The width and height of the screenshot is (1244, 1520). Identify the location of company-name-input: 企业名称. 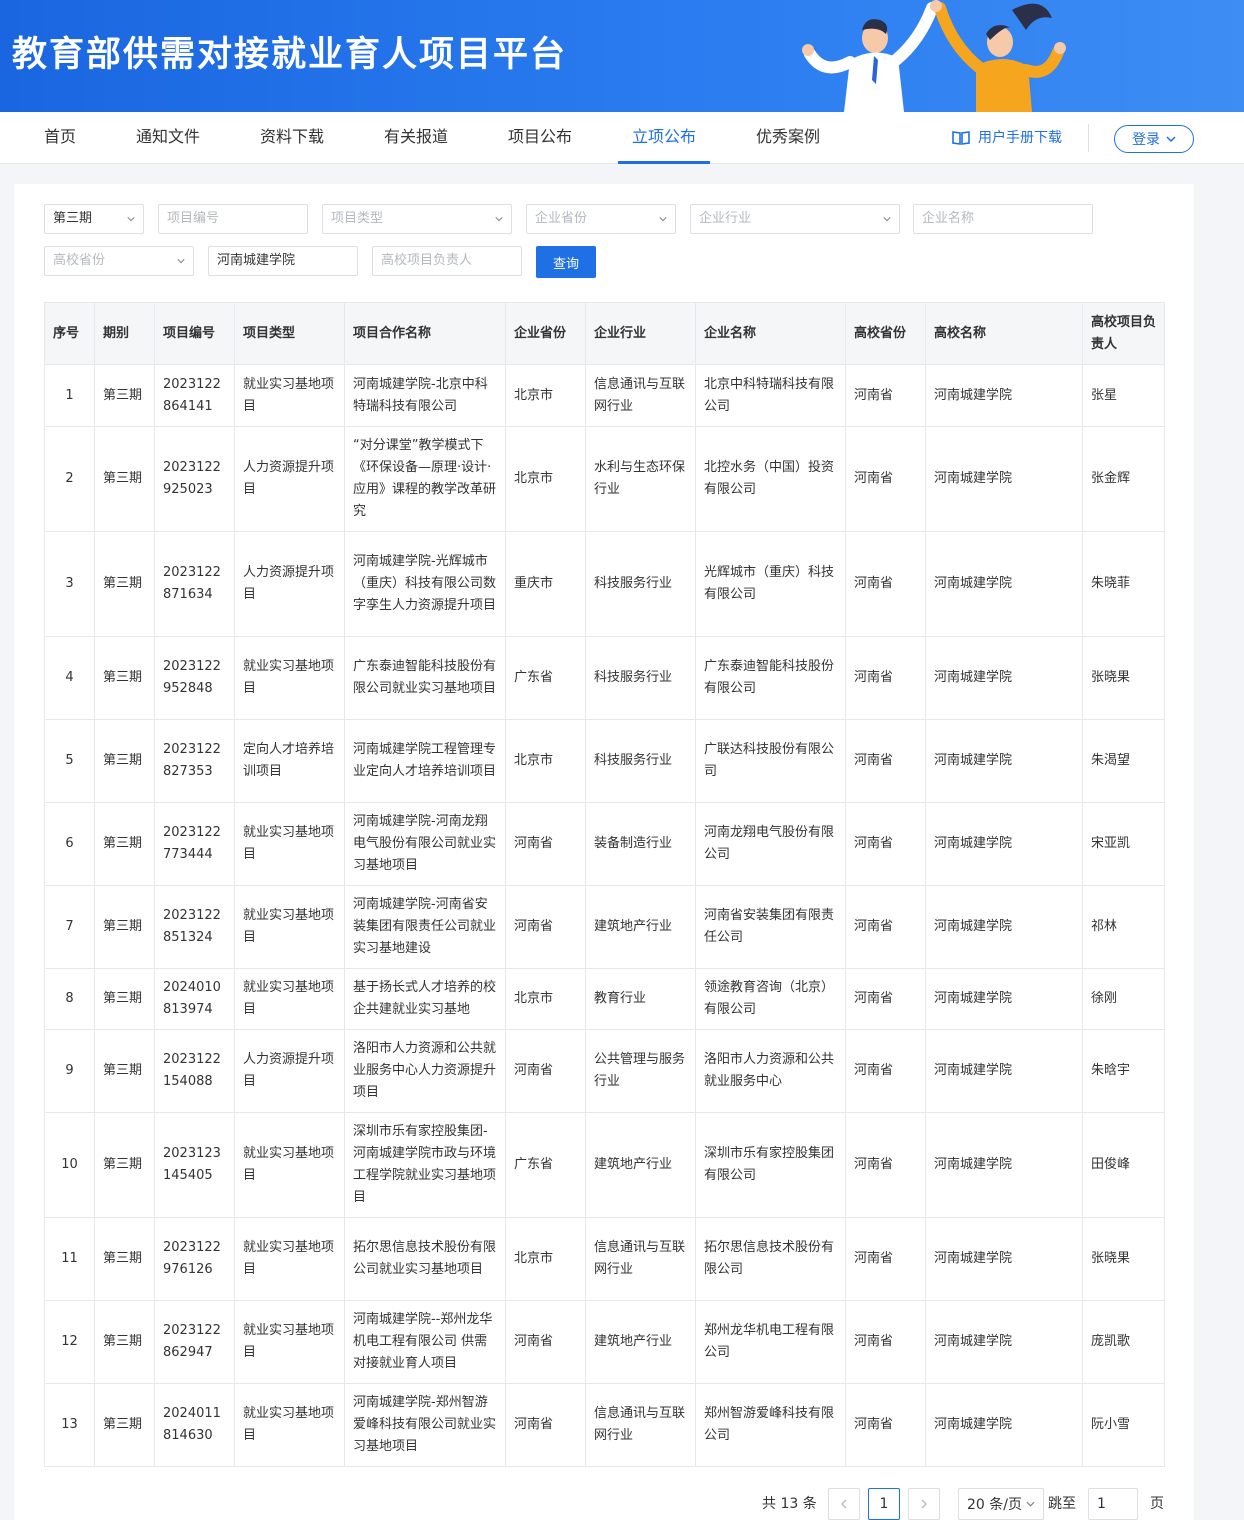
(1003, 219).